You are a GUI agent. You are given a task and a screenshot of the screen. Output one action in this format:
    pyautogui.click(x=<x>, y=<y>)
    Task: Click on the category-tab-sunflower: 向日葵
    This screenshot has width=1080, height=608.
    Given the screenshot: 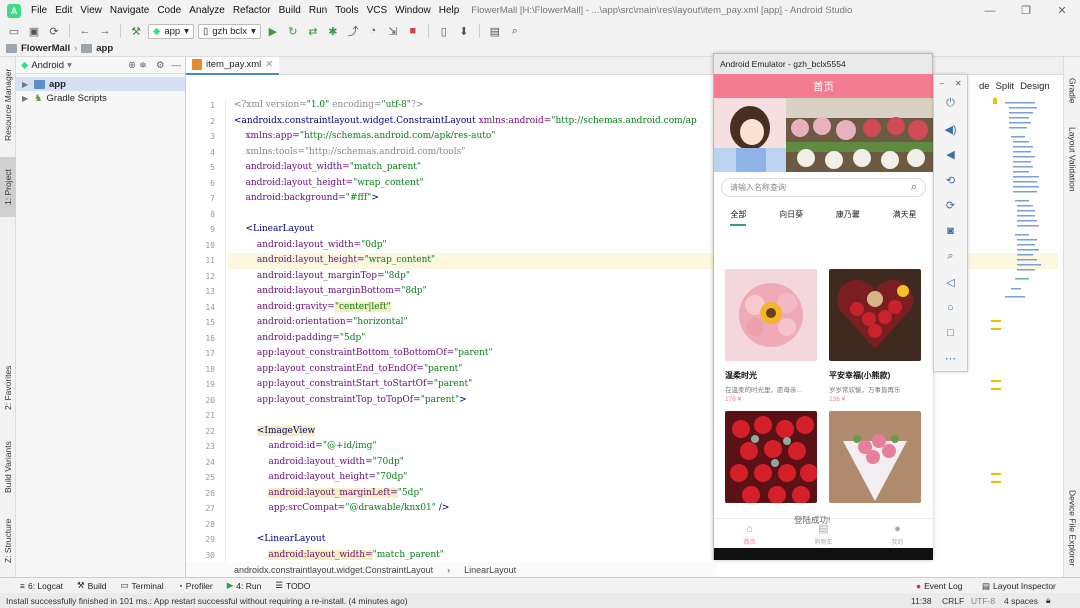 What is the action you would take?
    pyautogui.click(x=791, y=217)
    